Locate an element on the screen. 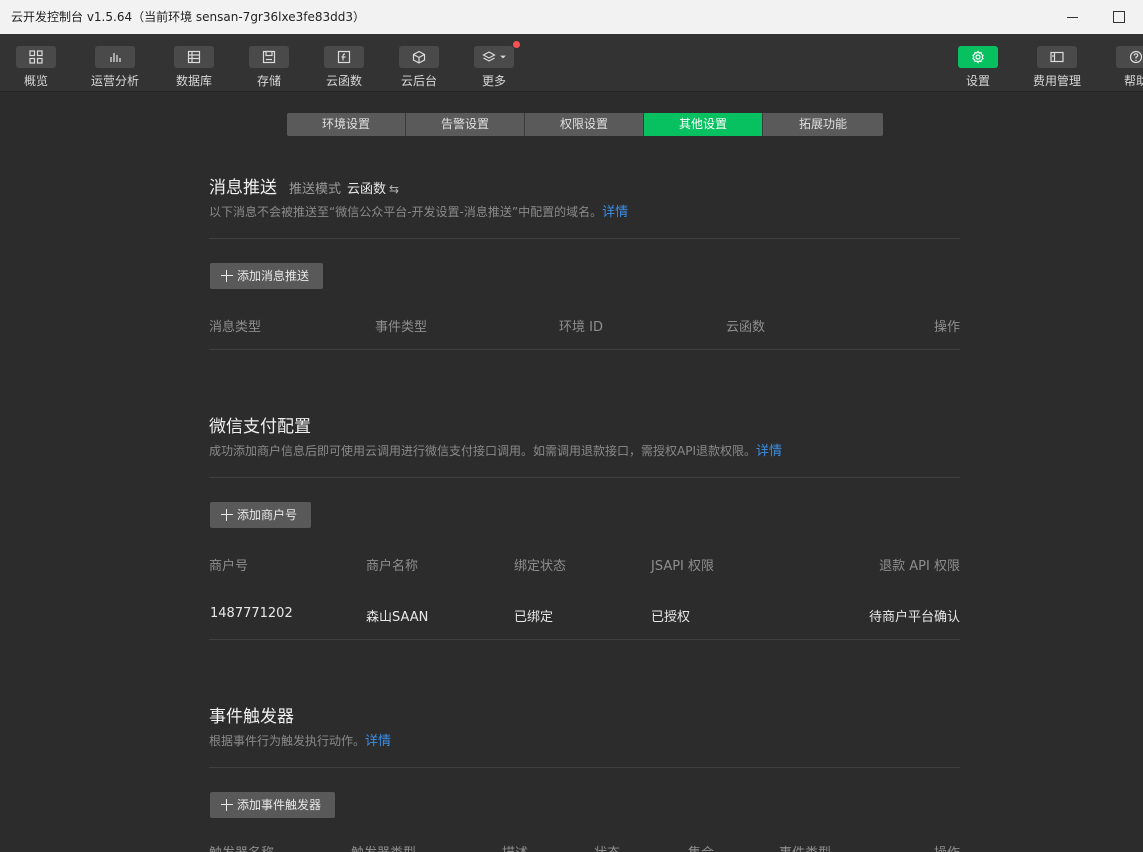 The image size is (1143, 852). notification-badge is located at coordinates (516, 44).